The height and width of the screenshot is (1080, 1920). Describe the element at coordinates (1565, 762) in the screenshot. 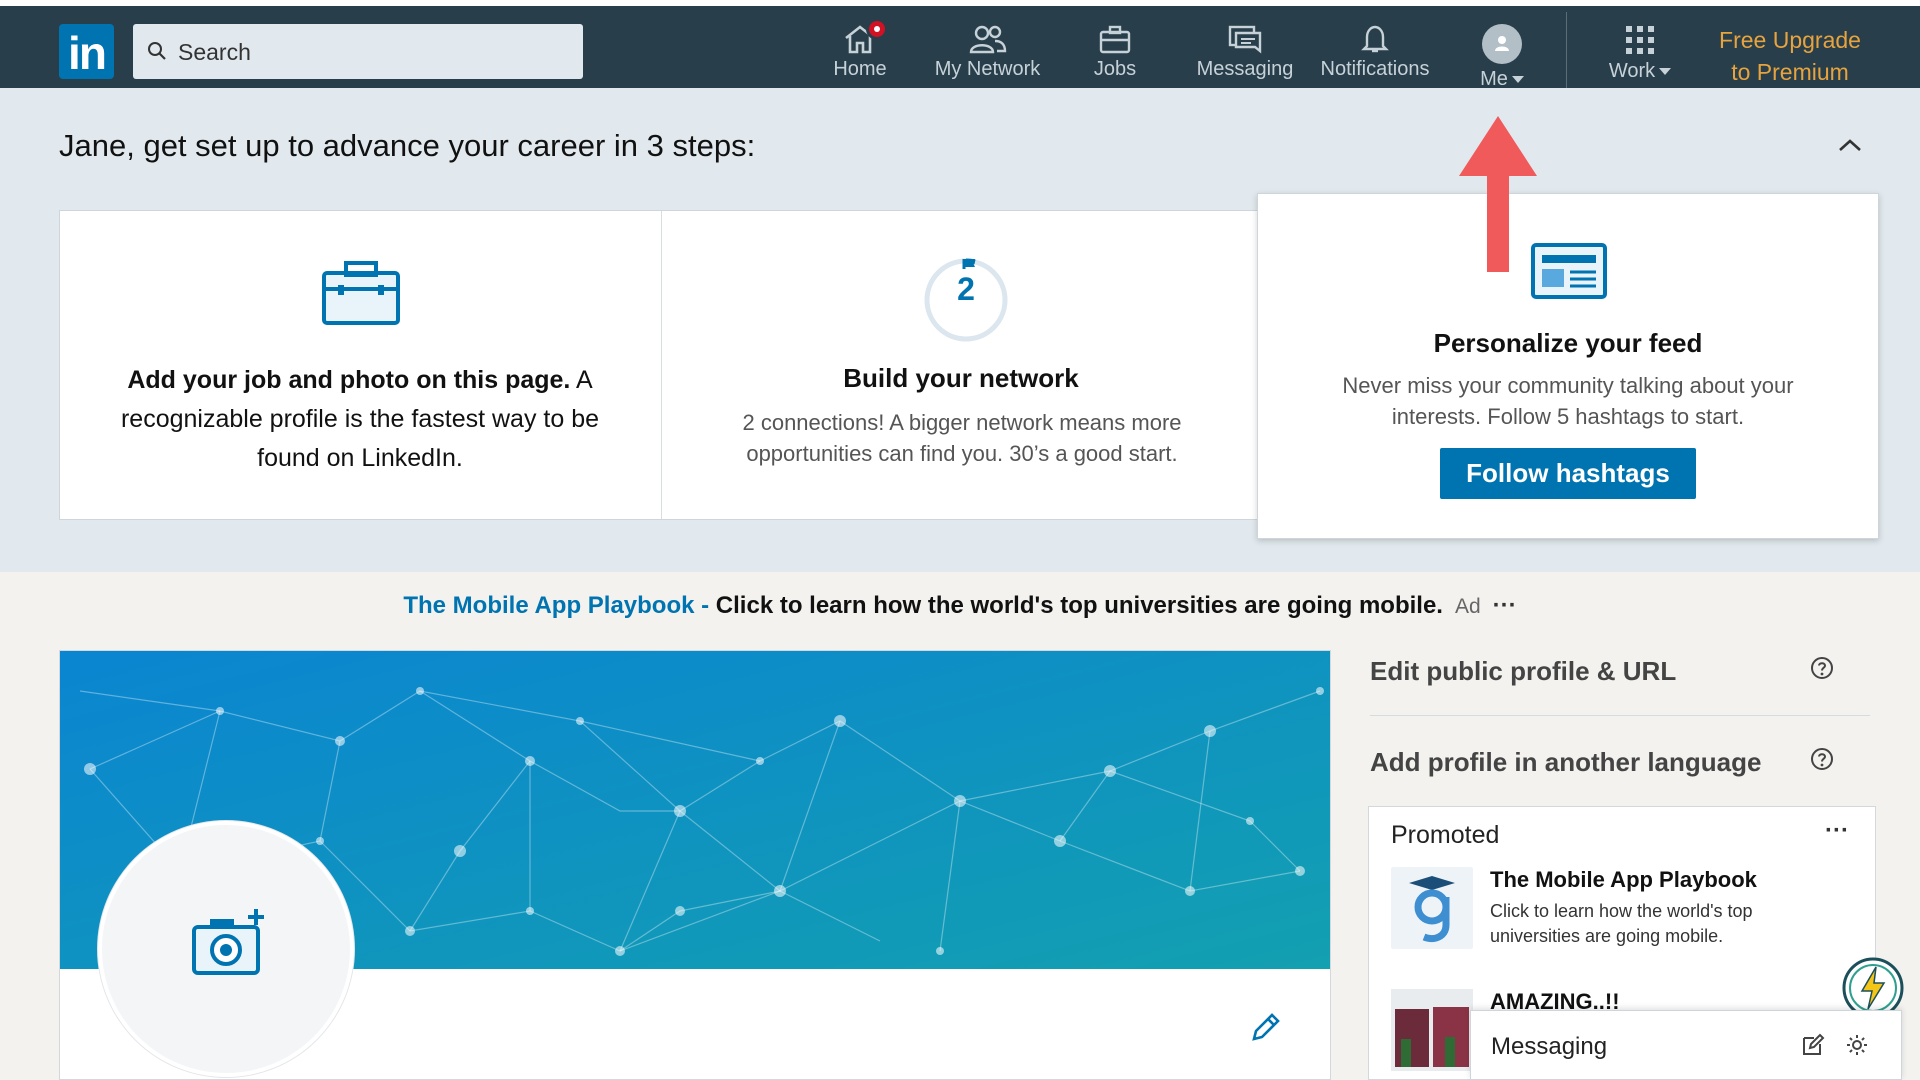

I see `add-profile-language-link: Add profile in another language` at that location.